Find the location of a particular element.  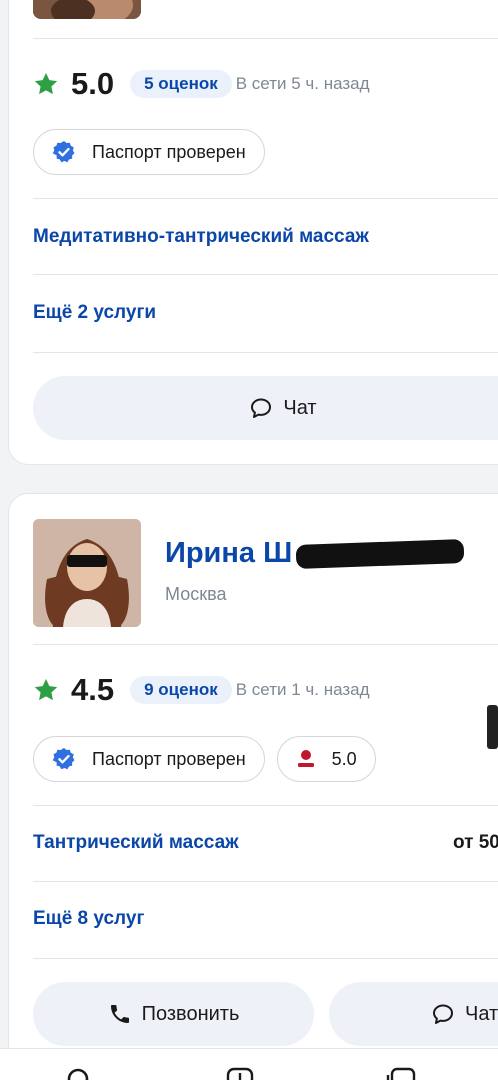

badges-row: Паспорт проверен is located at coordinates (149, 152).